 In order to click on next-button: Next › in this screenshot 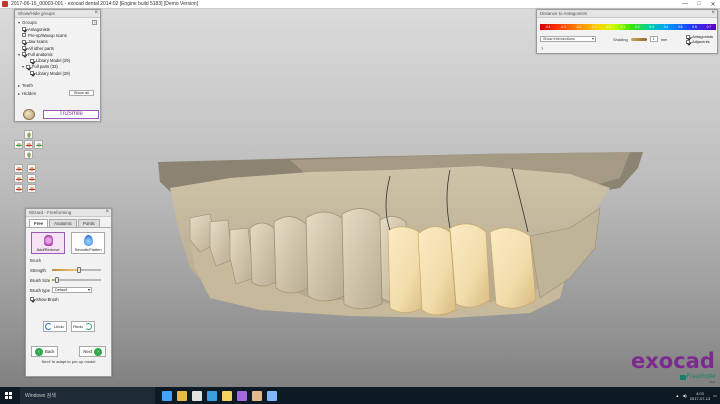, I will do `click(92, 351)`.